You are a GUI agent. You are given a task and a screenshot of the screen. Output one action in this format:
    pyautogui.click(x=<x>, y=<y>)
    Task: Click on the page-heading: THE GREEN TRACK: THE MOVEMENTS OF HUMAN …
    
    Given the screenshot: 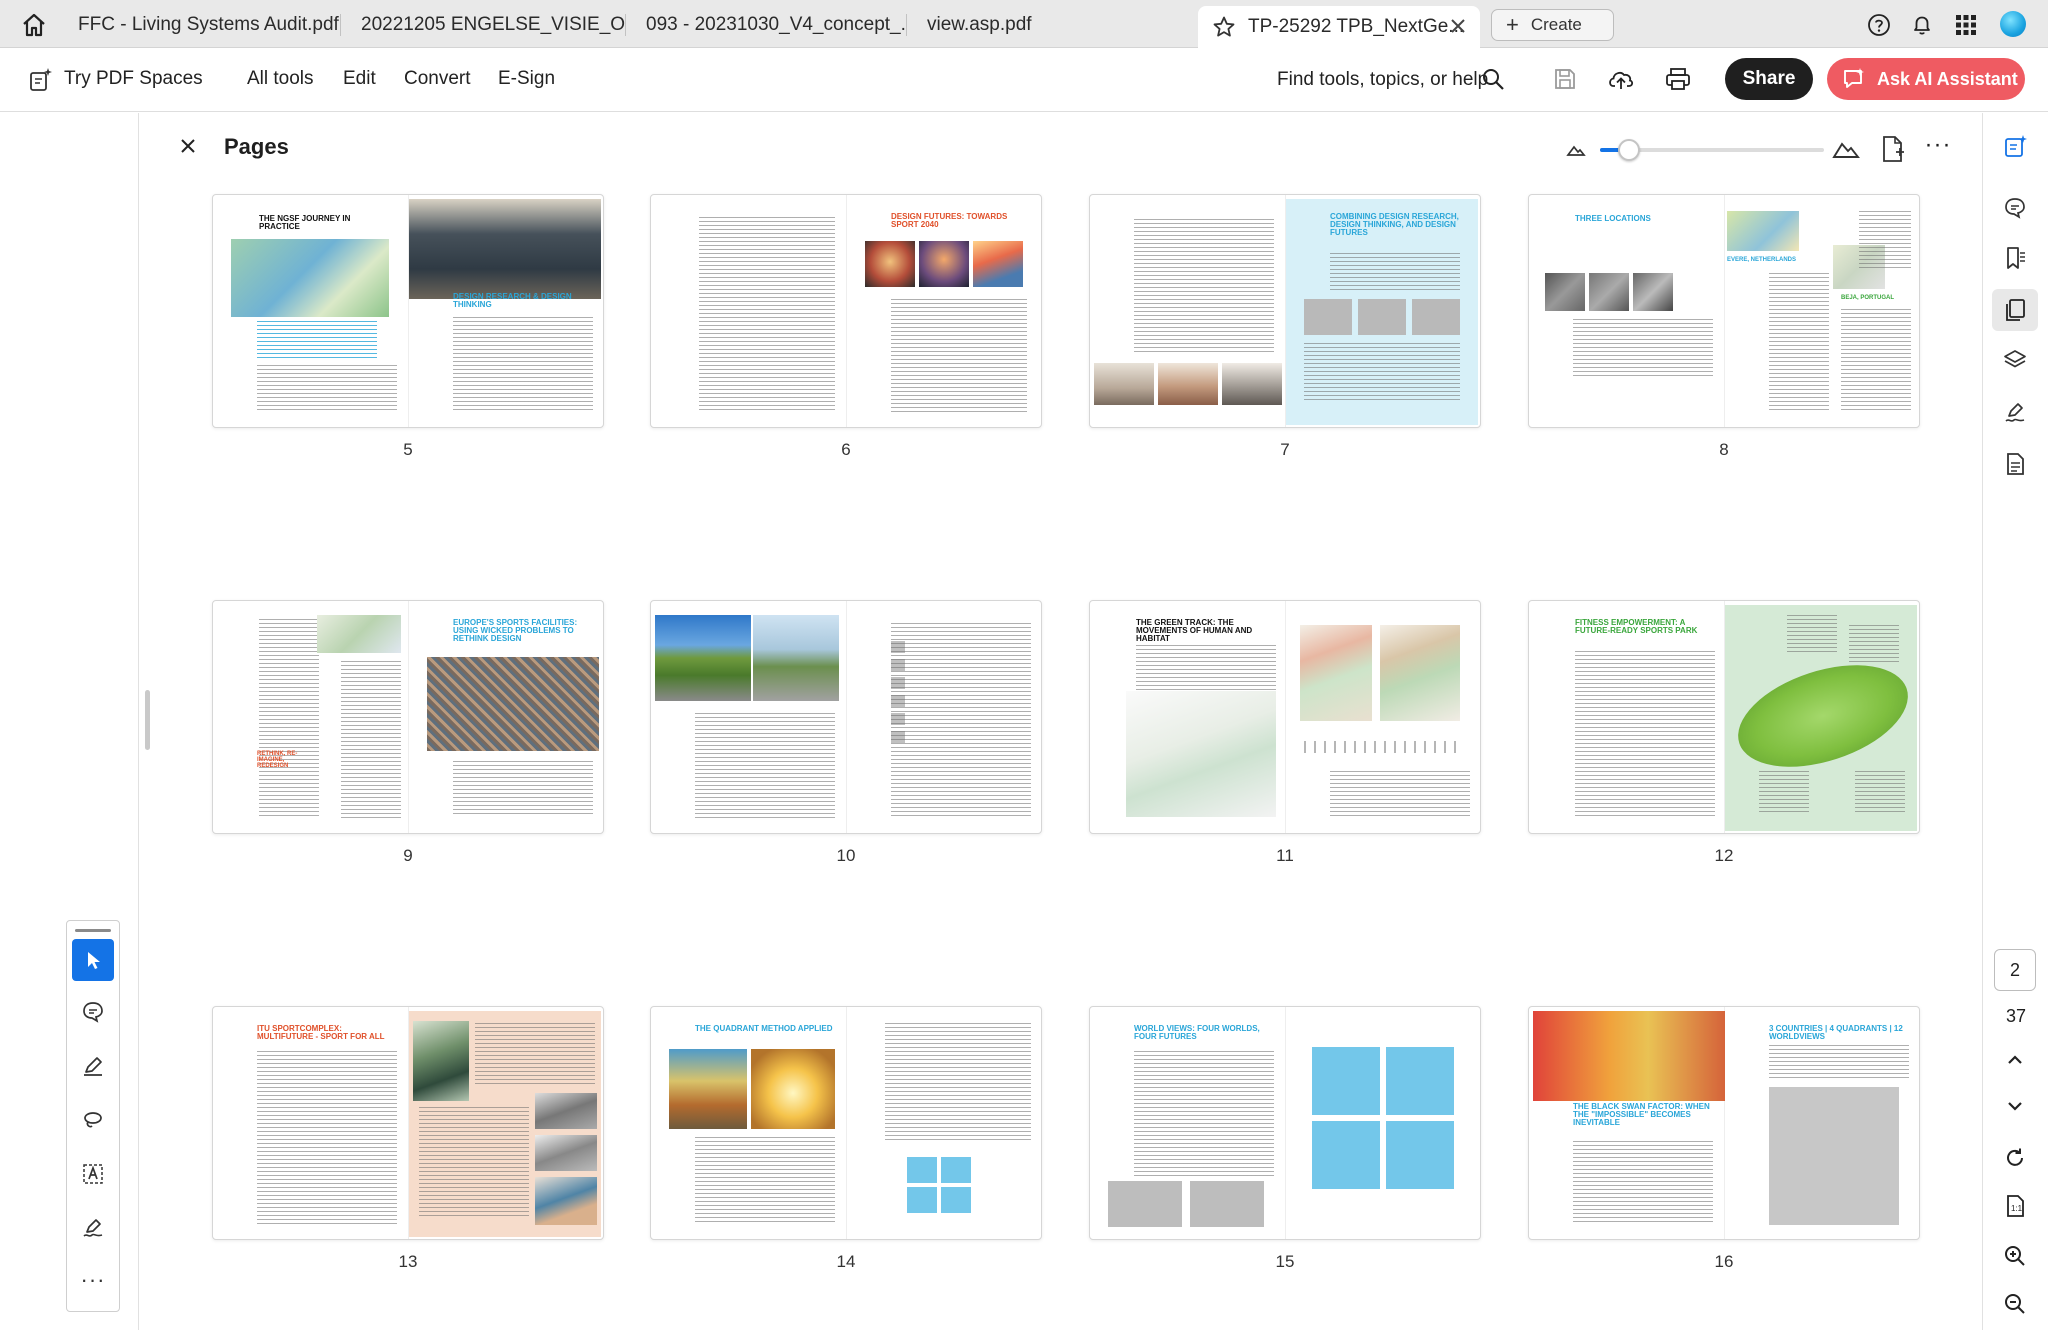 What is the action you would take?
    pyautogui.click(x=1194, y=630)
    